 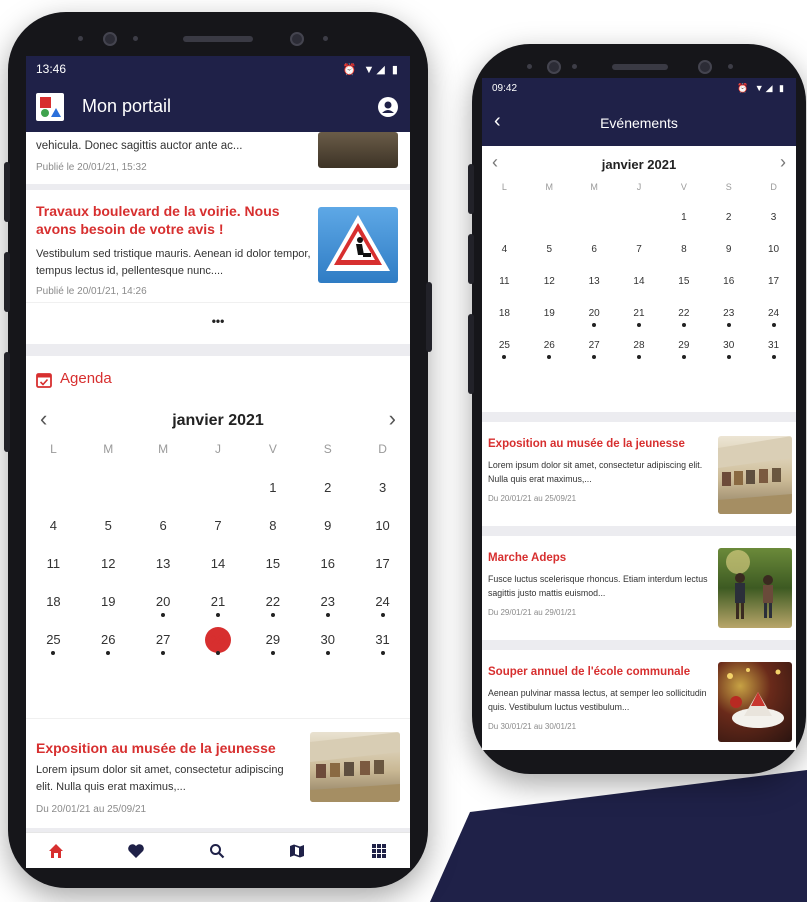 What do you see at coordinates (217, 851) in the screenshot?
I see `search-icon` at bounding box center [217, 851].